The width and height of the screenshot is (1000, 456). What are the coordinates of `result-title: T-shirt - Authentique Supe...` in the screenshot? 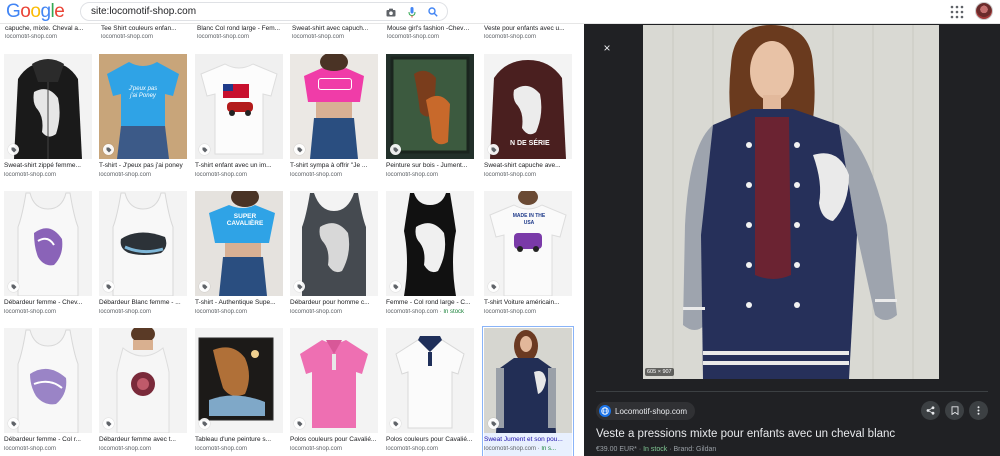 It's located at (239, 302).